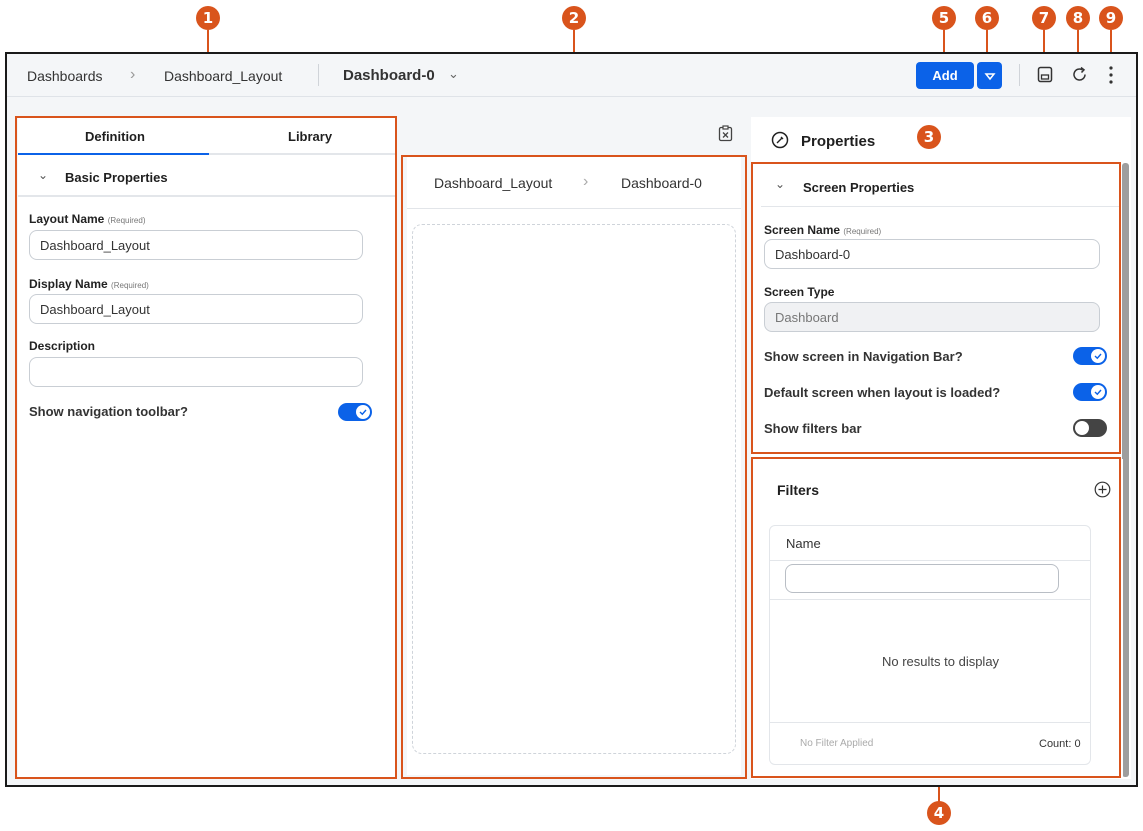 This screenshot has height=831, width=1143. Describe the element at coordinates (1078, 18) in the screenshot. I see `callout-marker-8: 8` at that location.